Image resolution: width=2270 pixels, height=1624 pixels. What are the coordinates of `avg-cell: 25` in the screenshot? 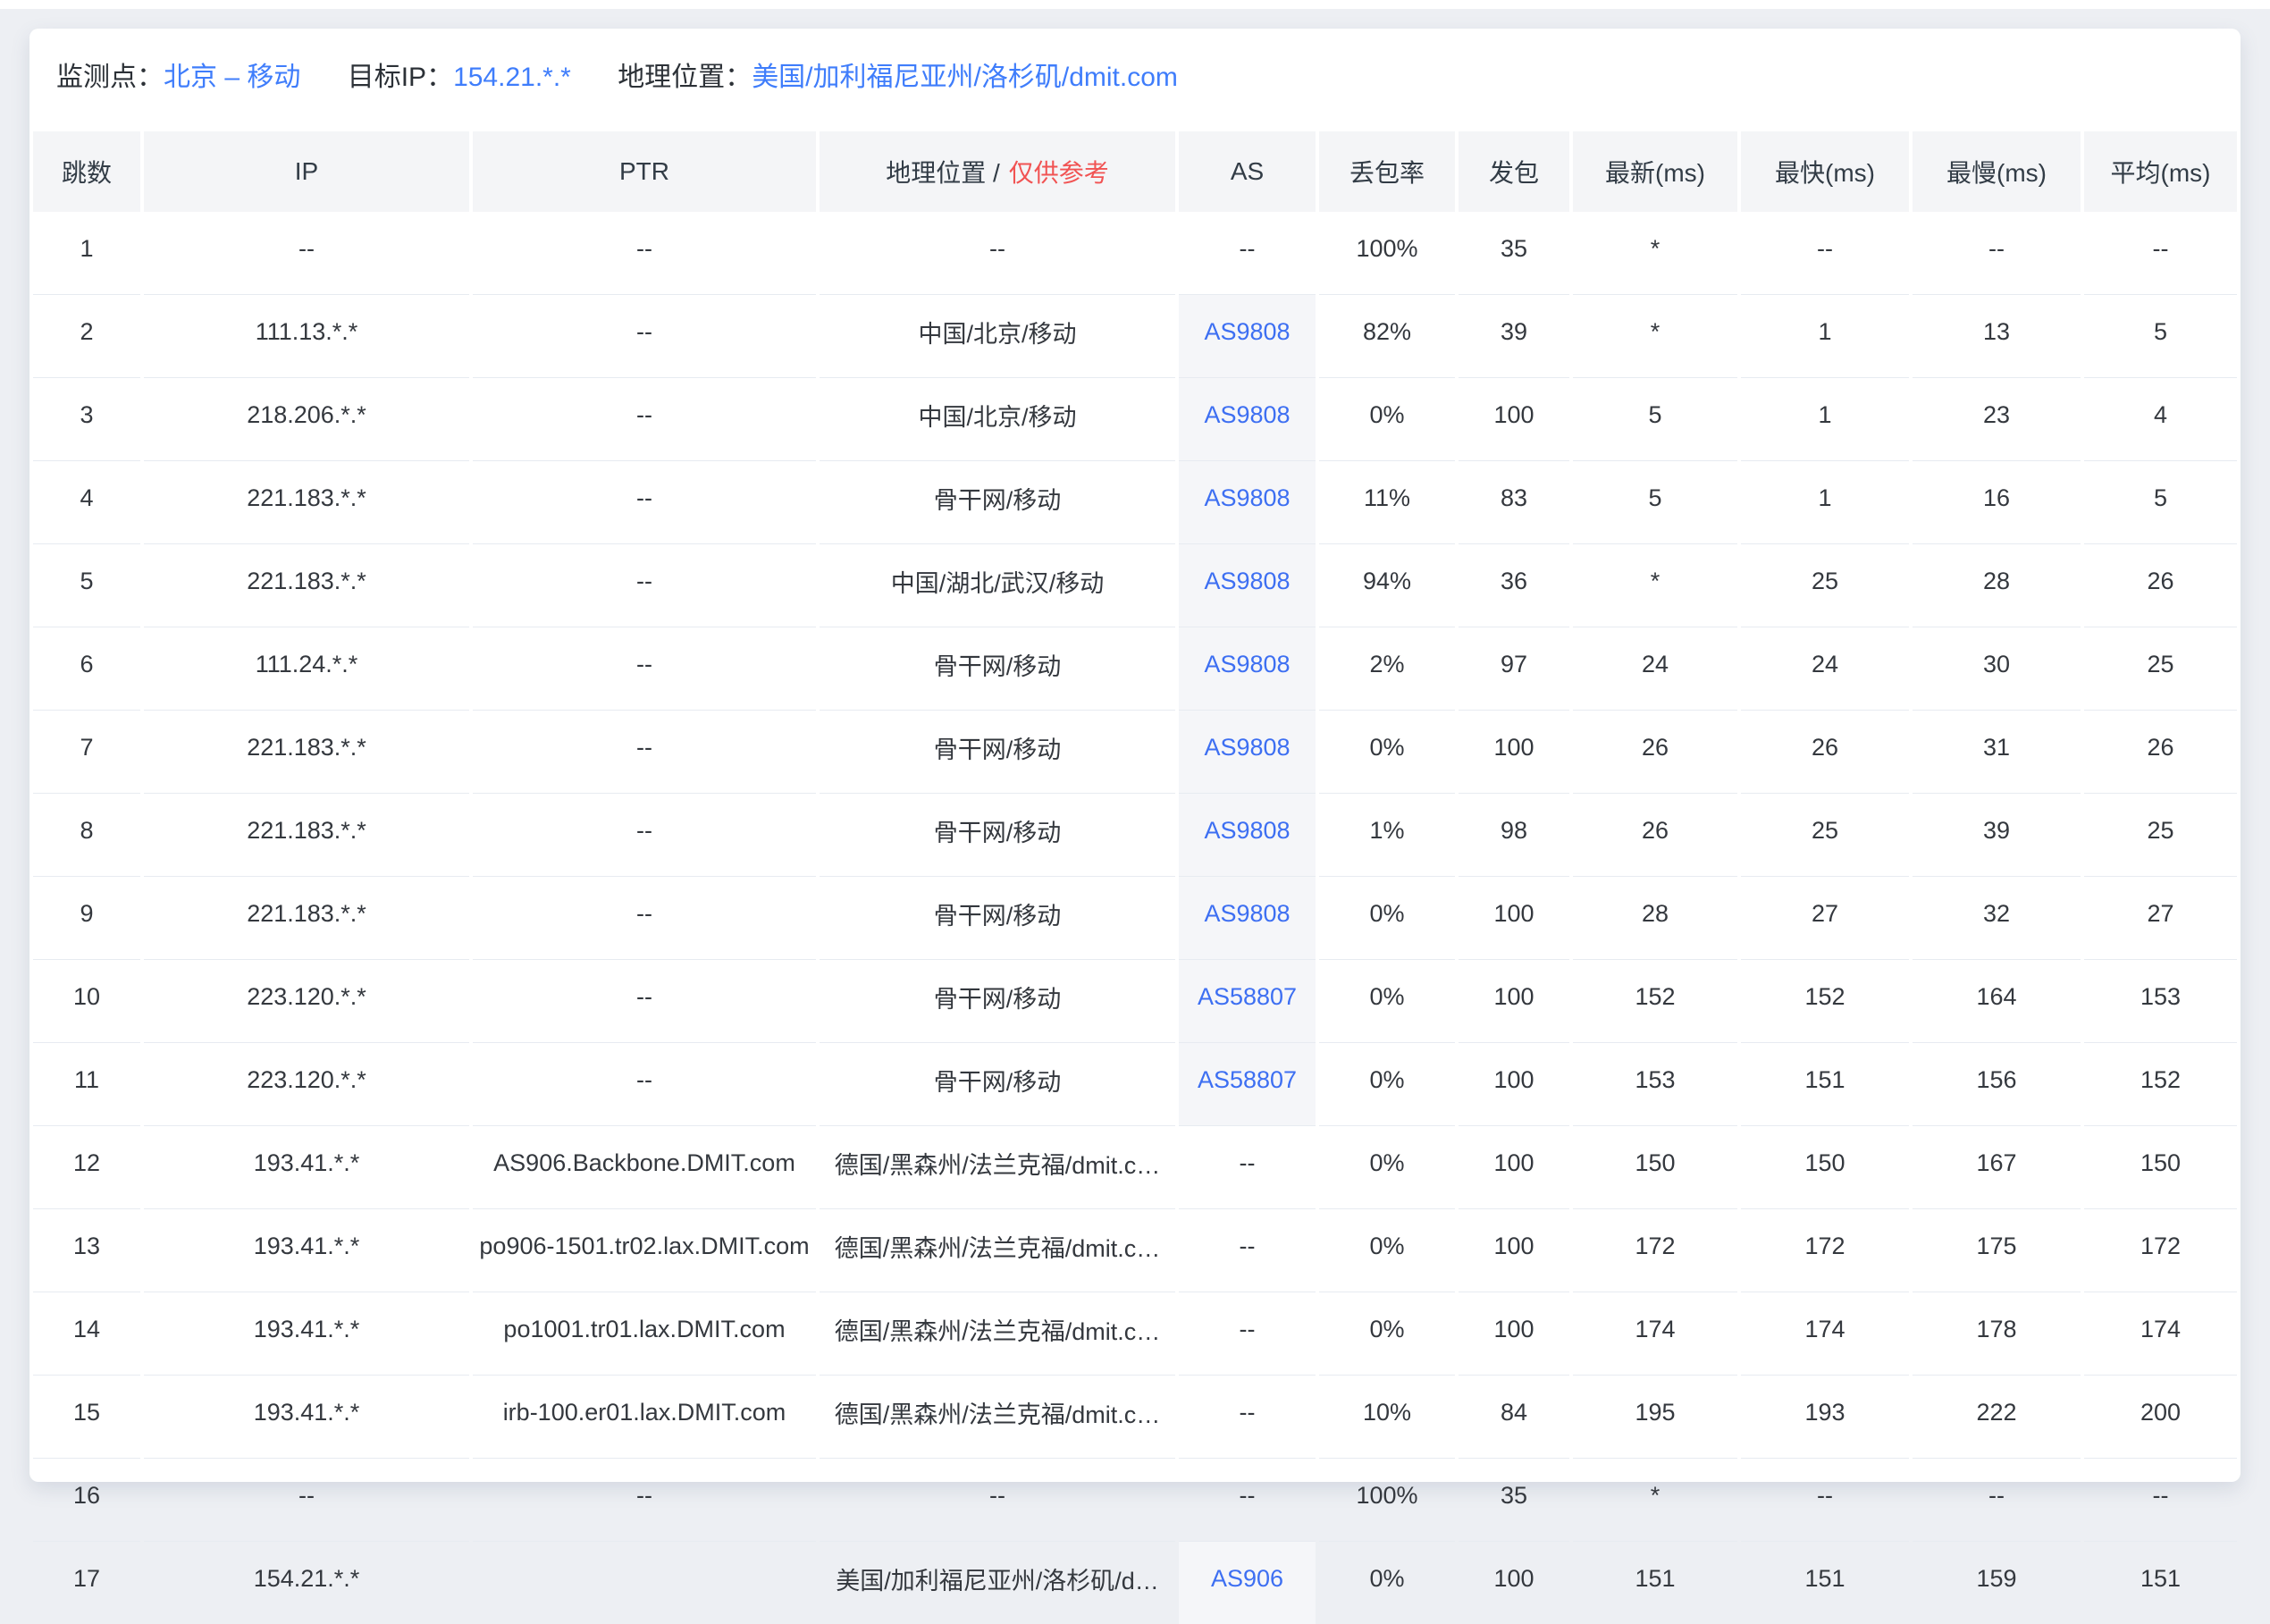 It's located at (2160, 835).